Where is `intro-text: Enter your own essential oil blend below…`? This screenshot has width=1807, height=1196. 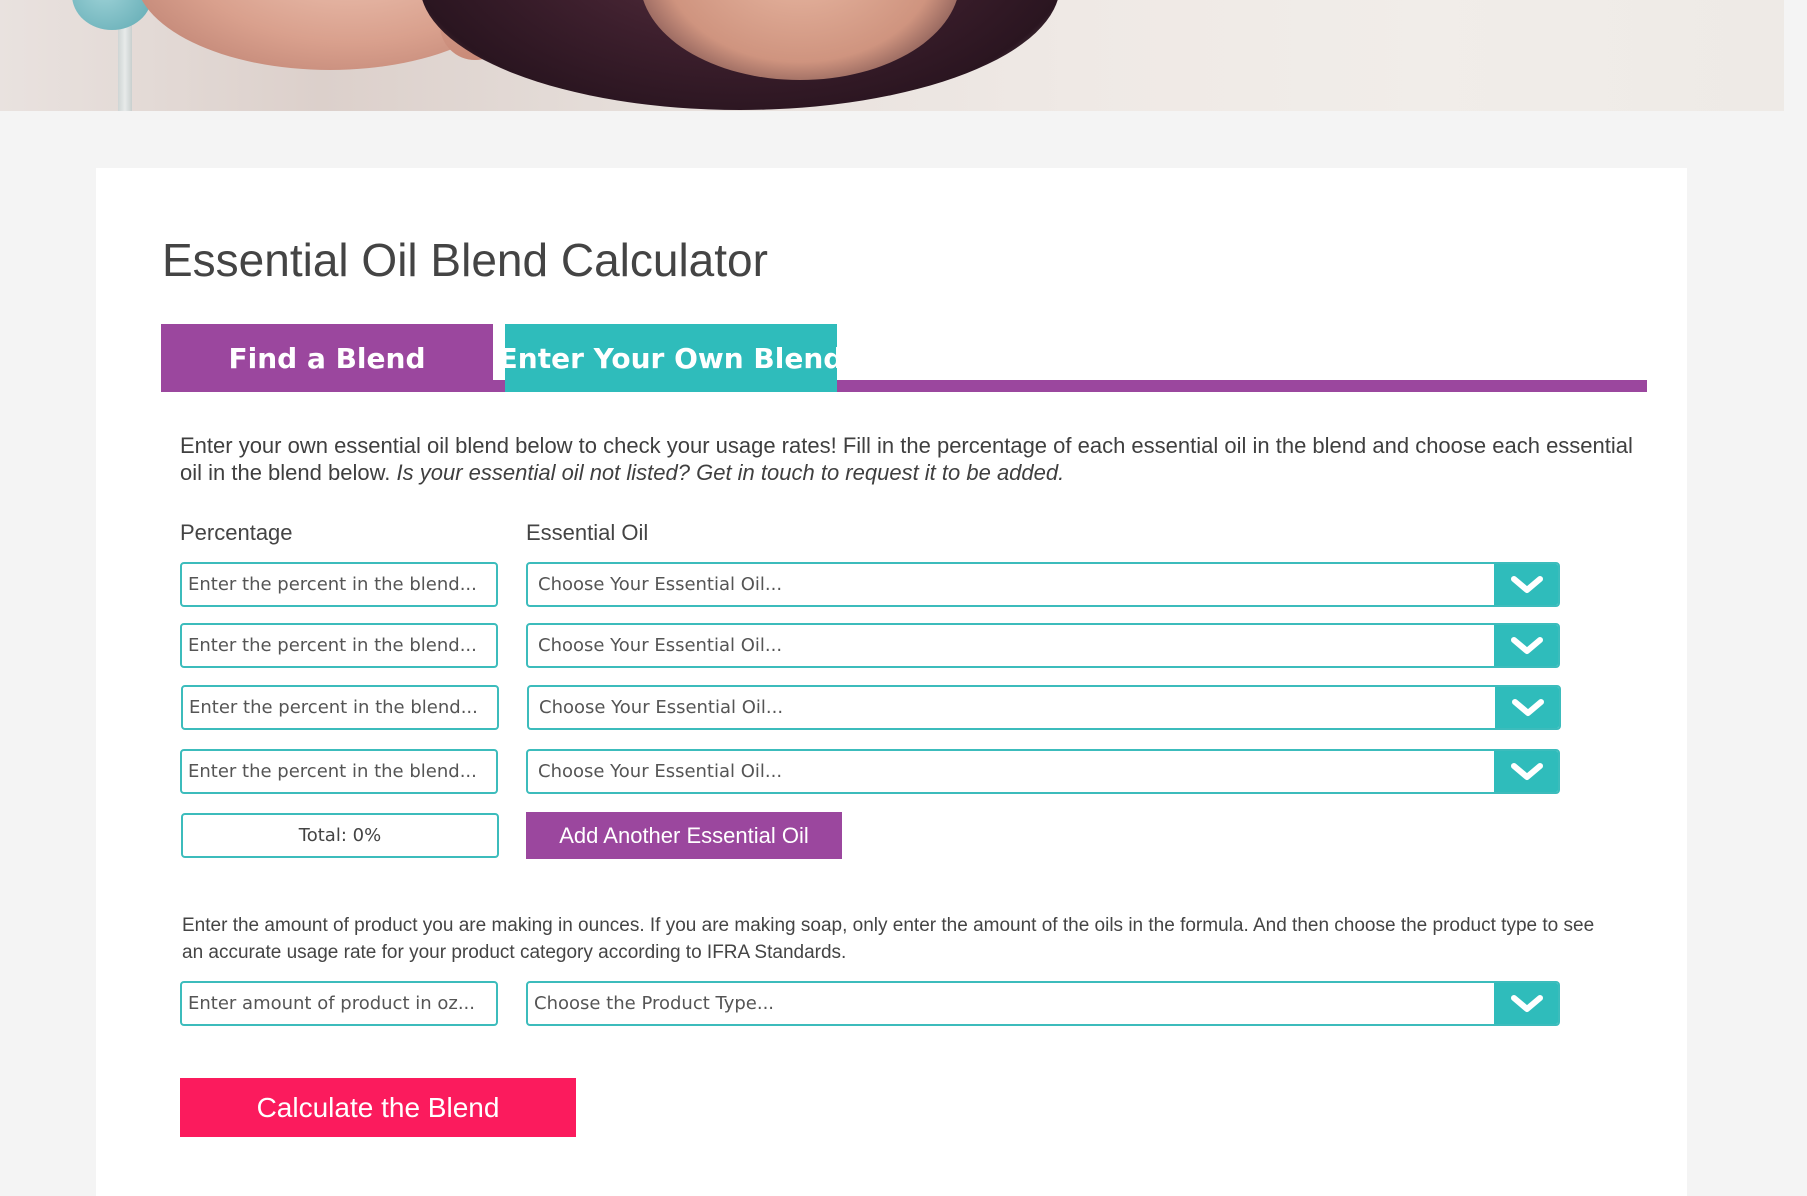 intro-text: Enter your own essential oil blend below… is located at coordinates (910, 459).